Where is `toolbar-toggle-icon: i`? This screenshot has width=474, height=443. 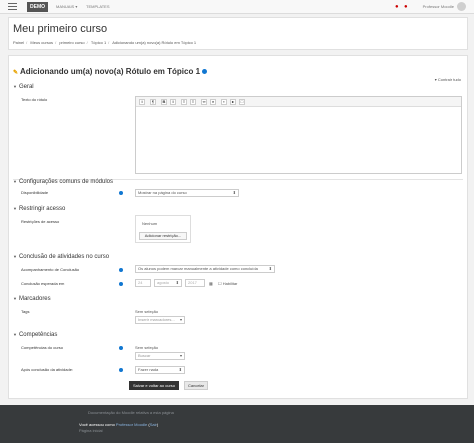 toolbar-toggle-icon: i is located at coordinates (142, 102).